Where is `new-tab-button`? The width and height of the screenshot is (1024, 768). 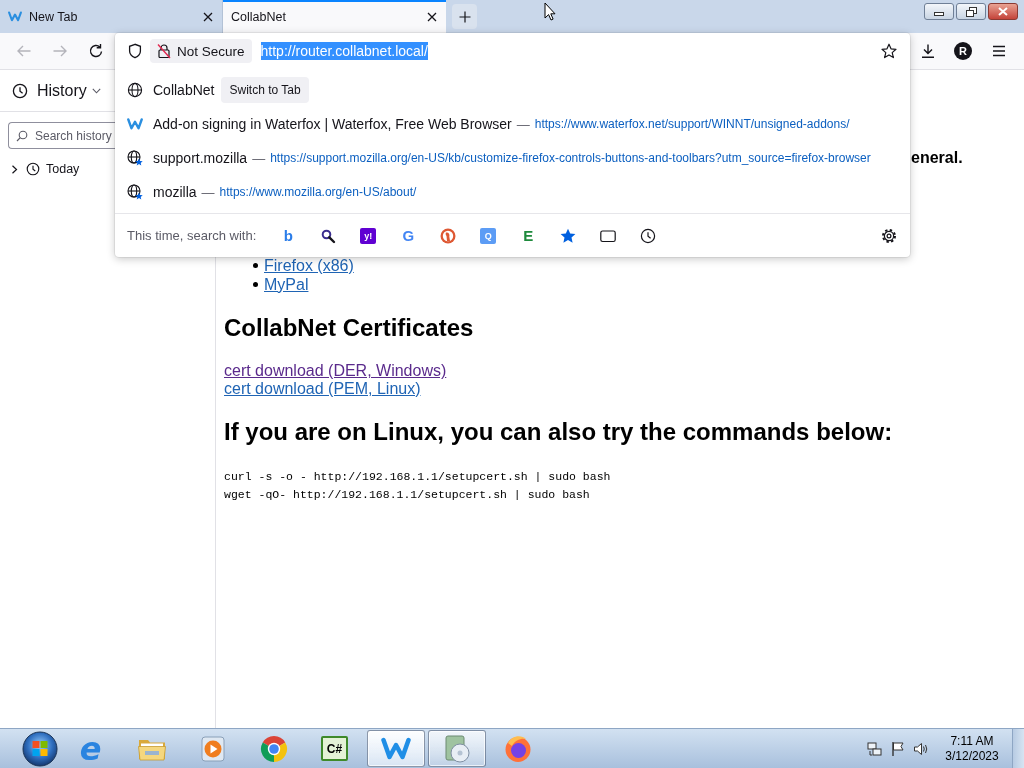
new-tab-button is located at coordinates (464, 16).